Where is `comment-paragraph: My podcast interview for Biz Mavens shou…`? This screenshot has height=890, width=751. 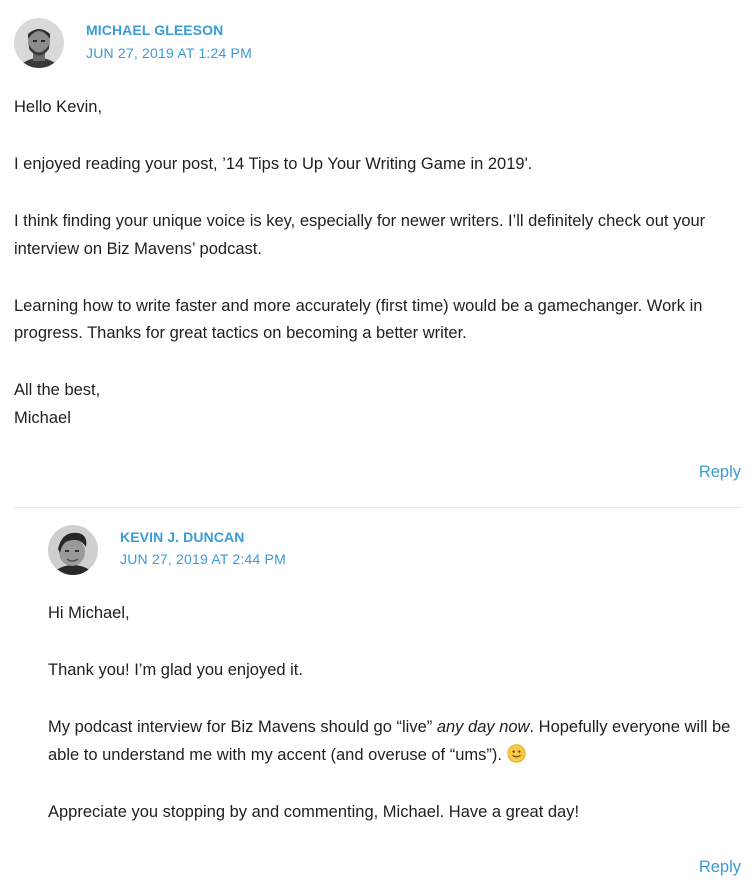 comment-paragraph: My podcast interview for Biz Mavens shou… is located at coordinates (393, 741).